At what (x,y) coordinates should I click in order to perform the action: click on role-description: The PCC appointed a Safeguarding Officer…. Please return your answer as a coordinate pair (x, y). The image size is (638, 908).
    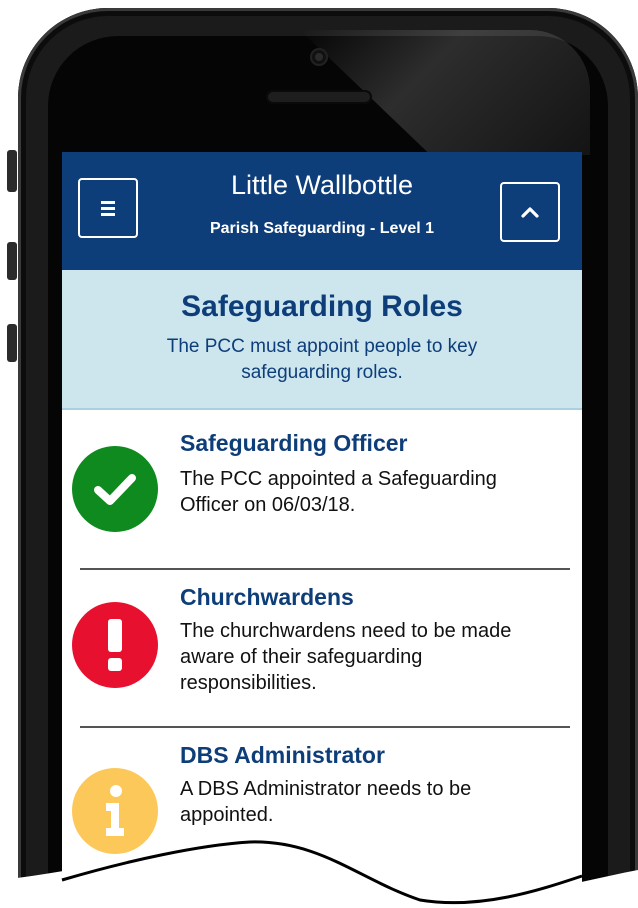
    Looking at the image, I should click on (338, 492).